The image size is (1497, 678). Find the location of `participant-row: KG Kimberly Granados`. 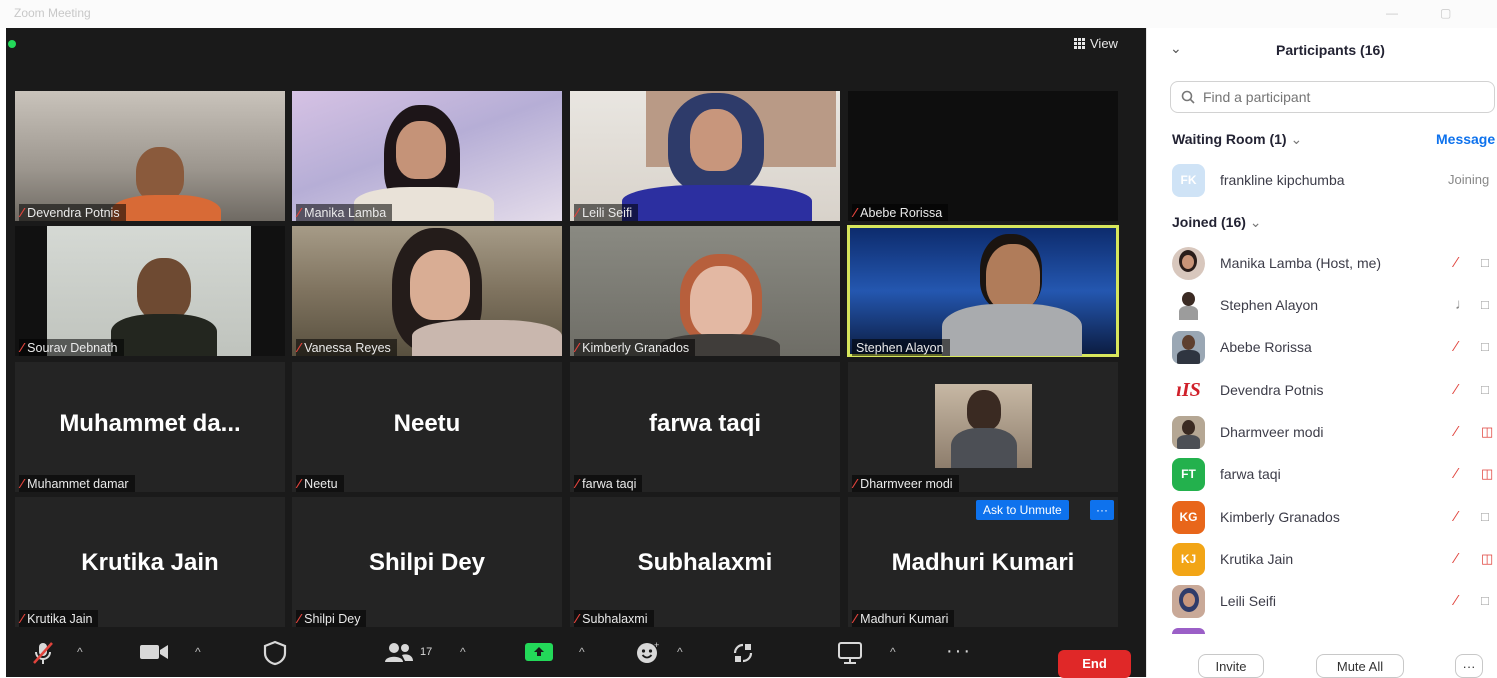

participant-row: KG Kimberly Granados is located at coordinates (1334, 517).